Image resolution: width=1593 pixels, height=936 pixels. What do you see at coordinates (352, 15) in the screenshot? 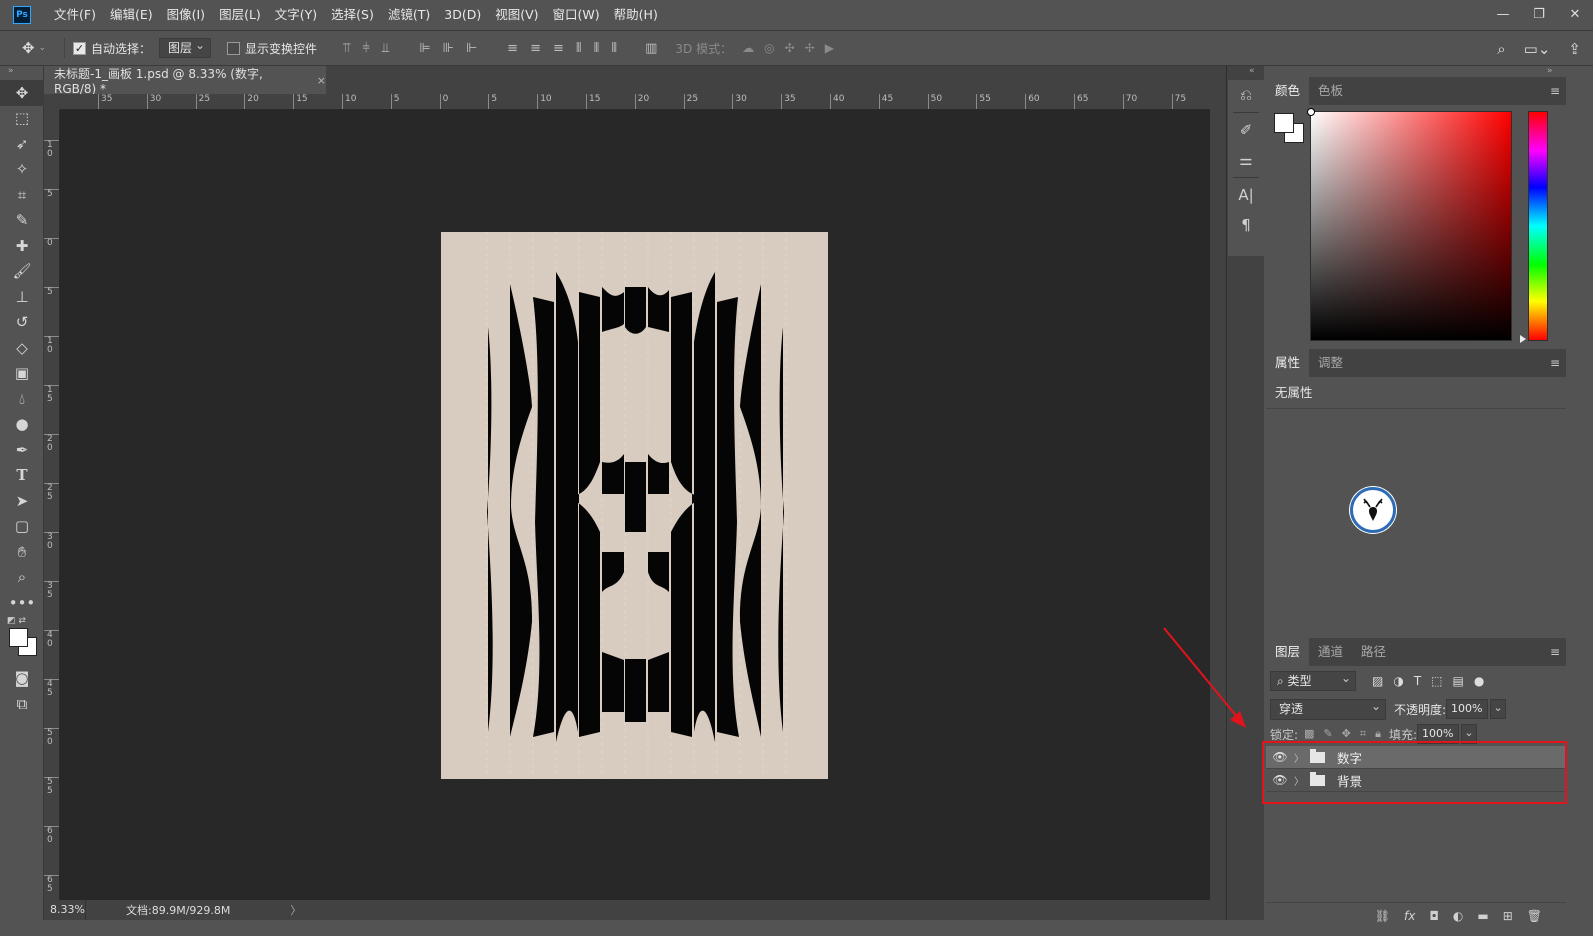
I see `menu-select: 选择(S)` at bounding box center [352, 15].